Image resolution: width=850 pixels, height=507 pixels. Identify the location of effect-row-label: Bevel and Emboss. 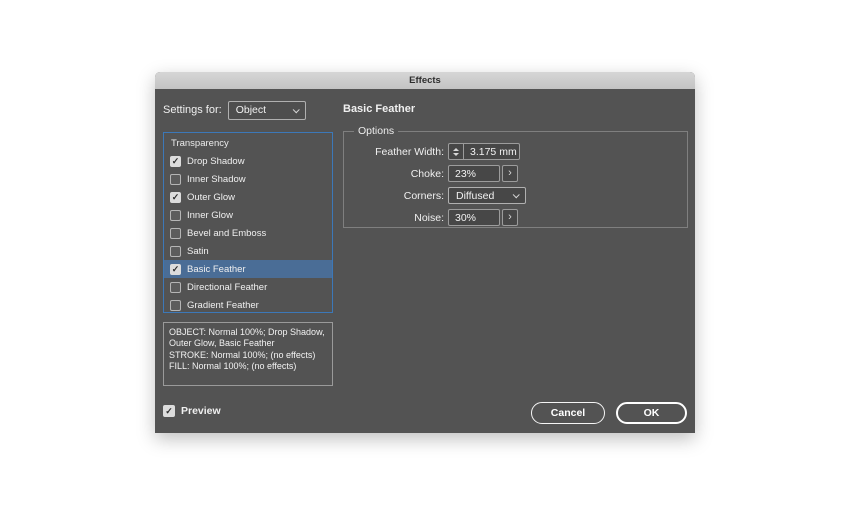
(227, 233).